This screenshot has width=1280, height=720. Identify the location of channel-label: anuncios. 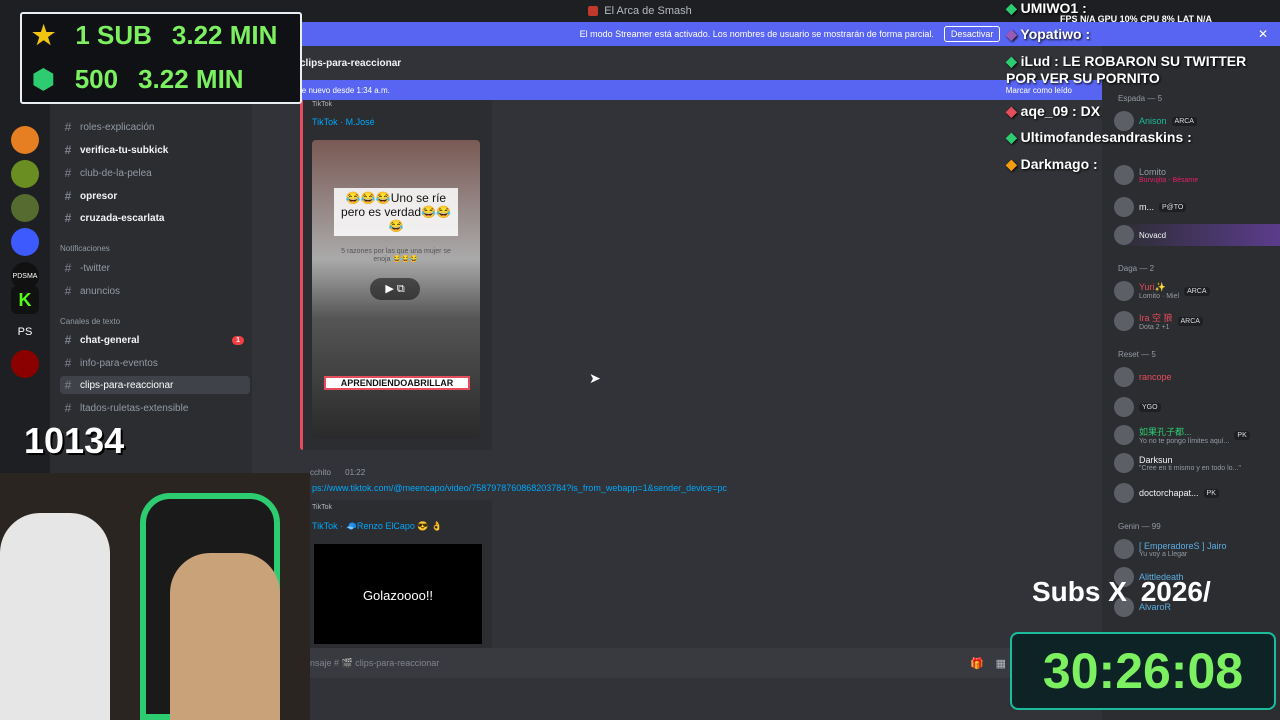
(100, 291).